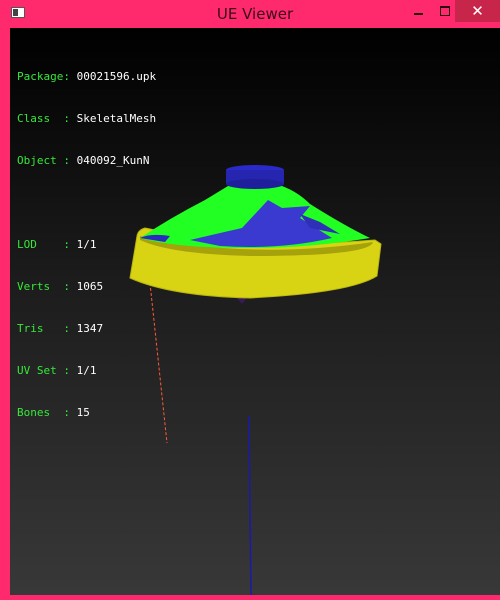  I want to click on info-label: Verts :, so click(43, 286).